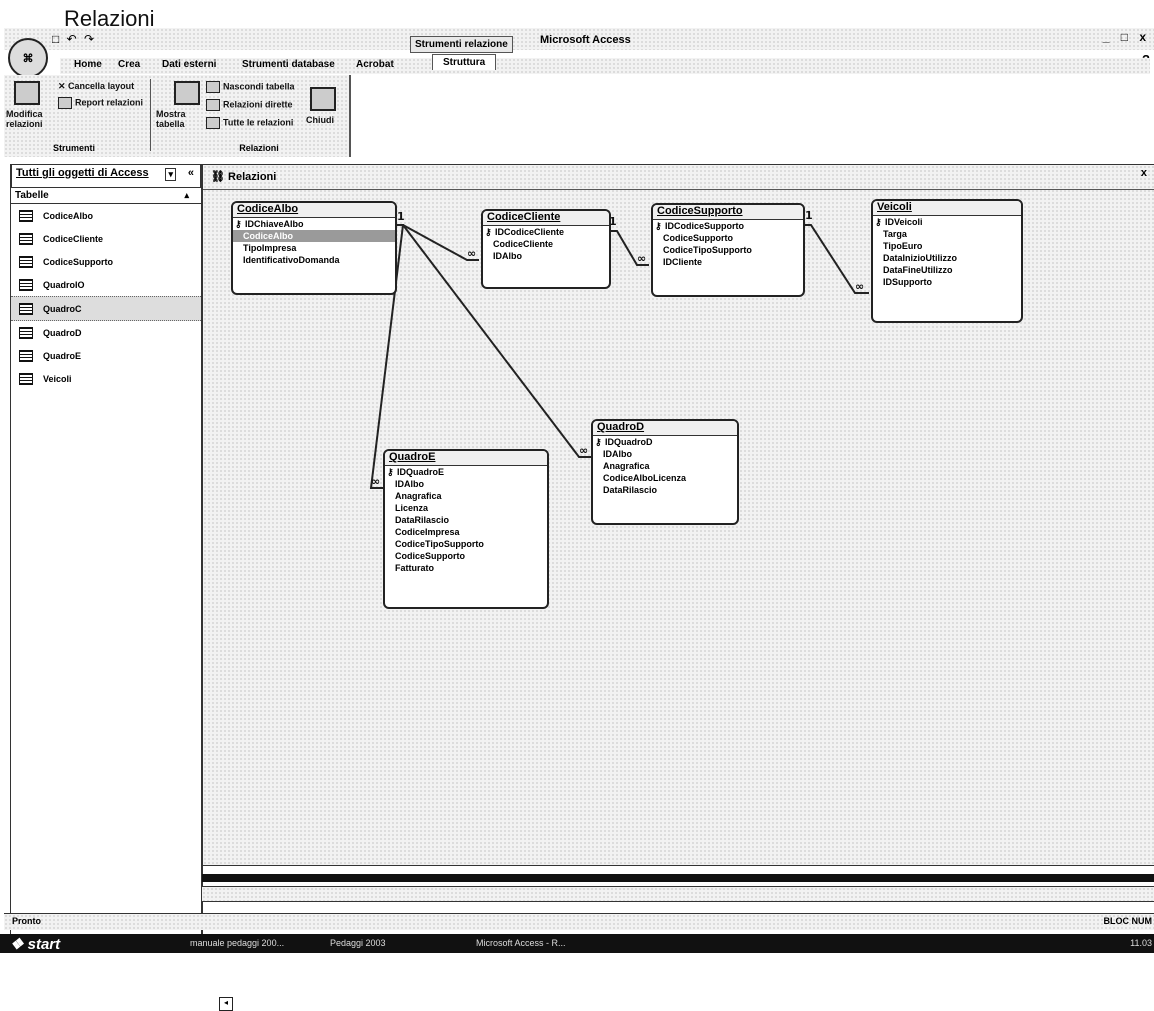 The image size is (1154, 1011). What do you see at coordinates (947, 258) in the screenshot?
I see `field-row: DataInizioUtilizzo` at bounding box center [947, 258].